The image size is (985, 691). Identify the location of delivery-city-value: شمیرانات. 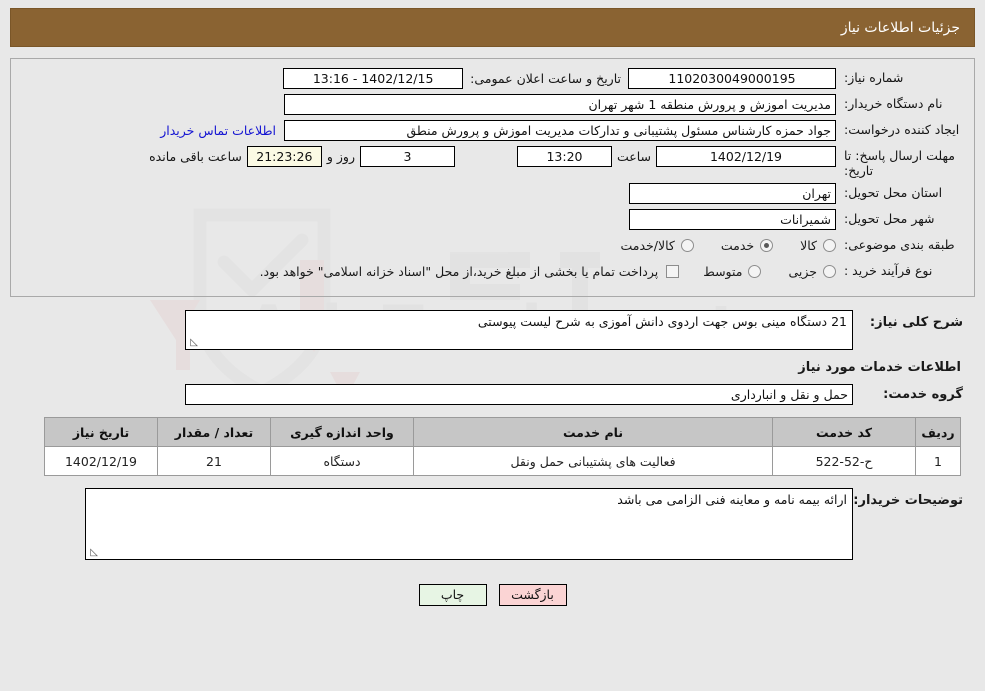
(732, 219).